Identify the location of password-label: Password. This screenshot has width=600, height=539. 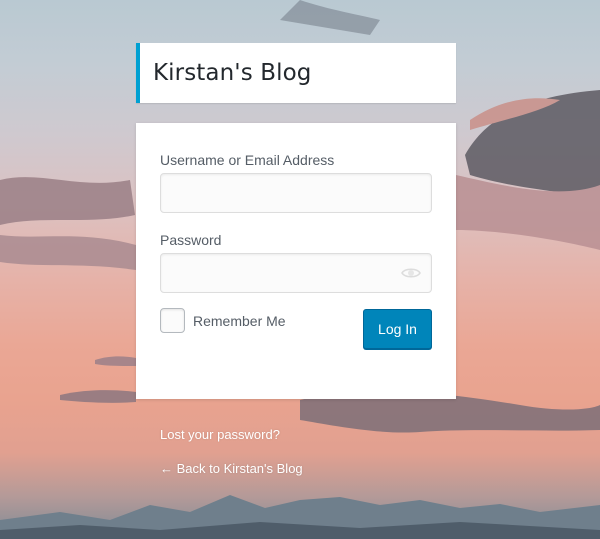
(191, 240).